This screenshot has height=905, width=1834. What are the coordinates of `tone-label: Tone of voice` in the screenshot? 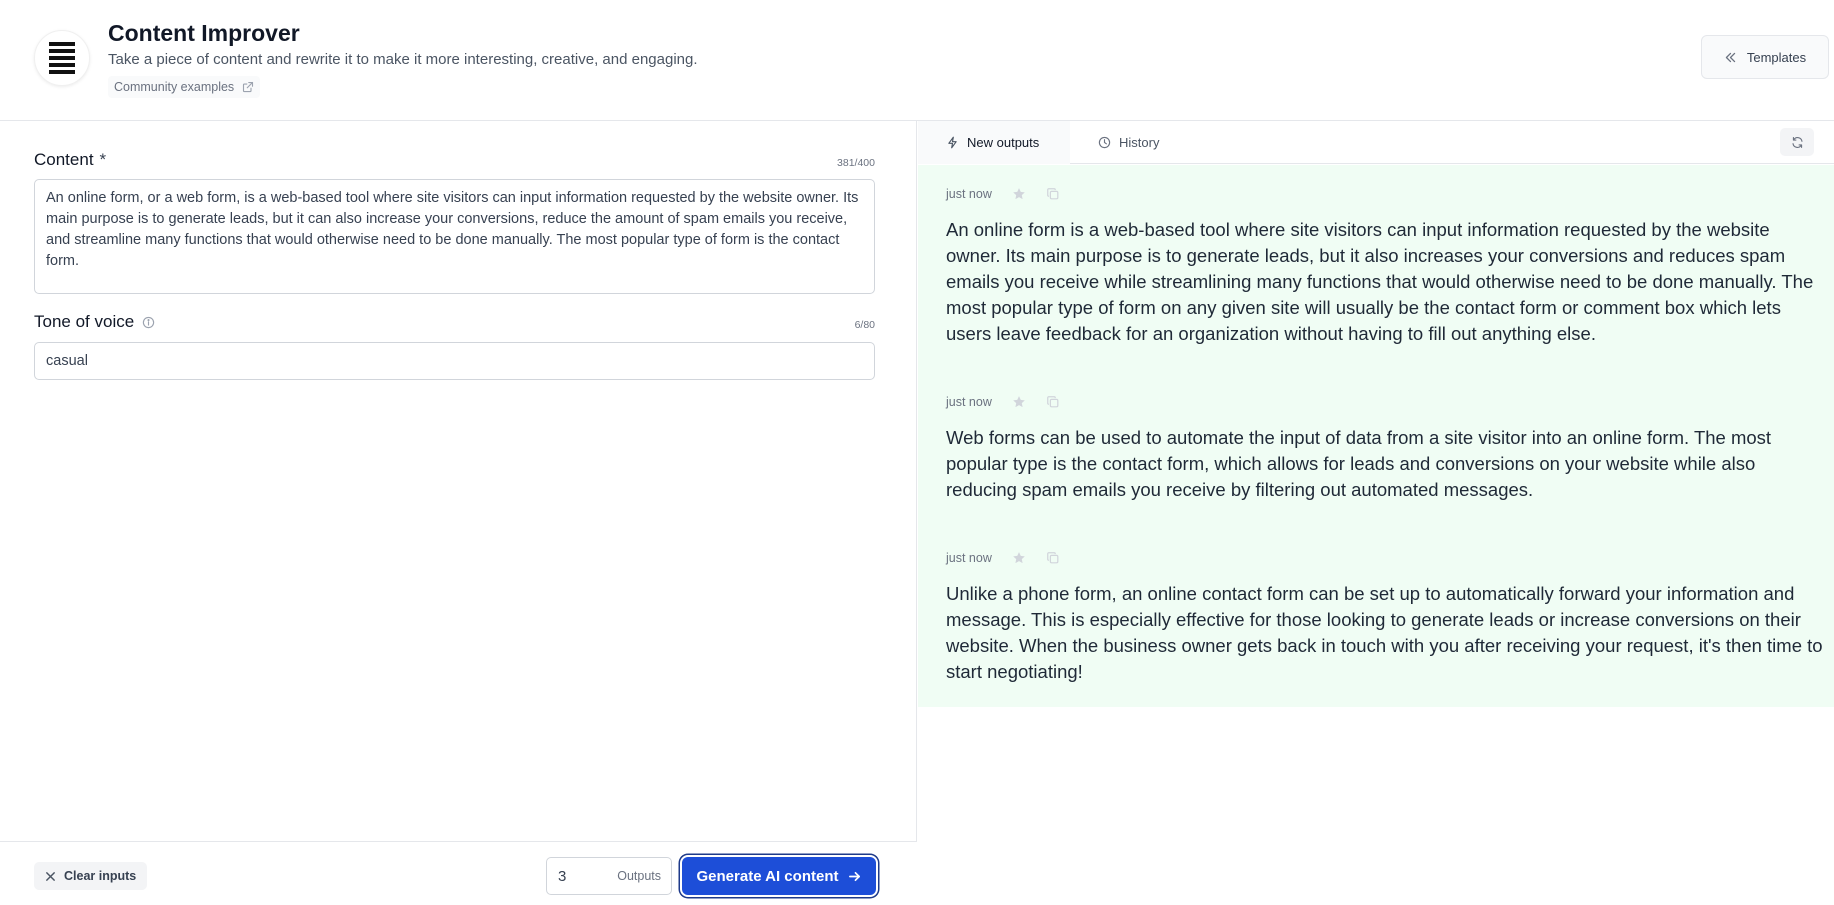 It's located at (94, 322).